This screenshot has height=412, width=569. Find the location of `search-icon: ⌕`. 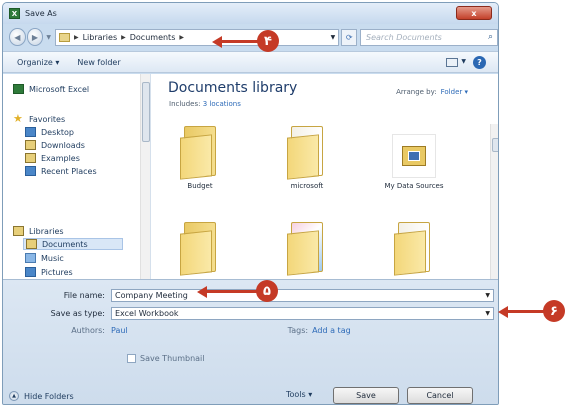

search-icon: ⌕ is located at coordinates (490, 37).